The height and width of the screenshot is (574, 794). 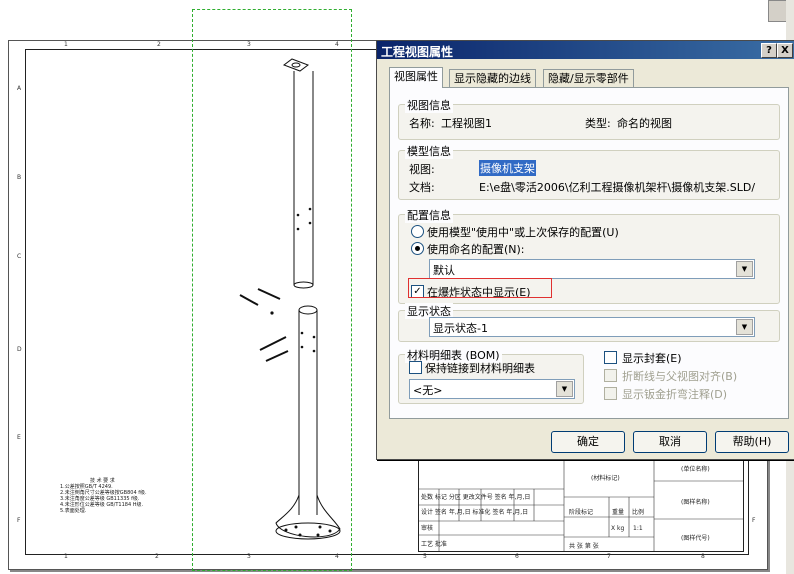 I want to click on tab-hide-show-components: 隐藏/显示零部件, so click(x=588, y=78).